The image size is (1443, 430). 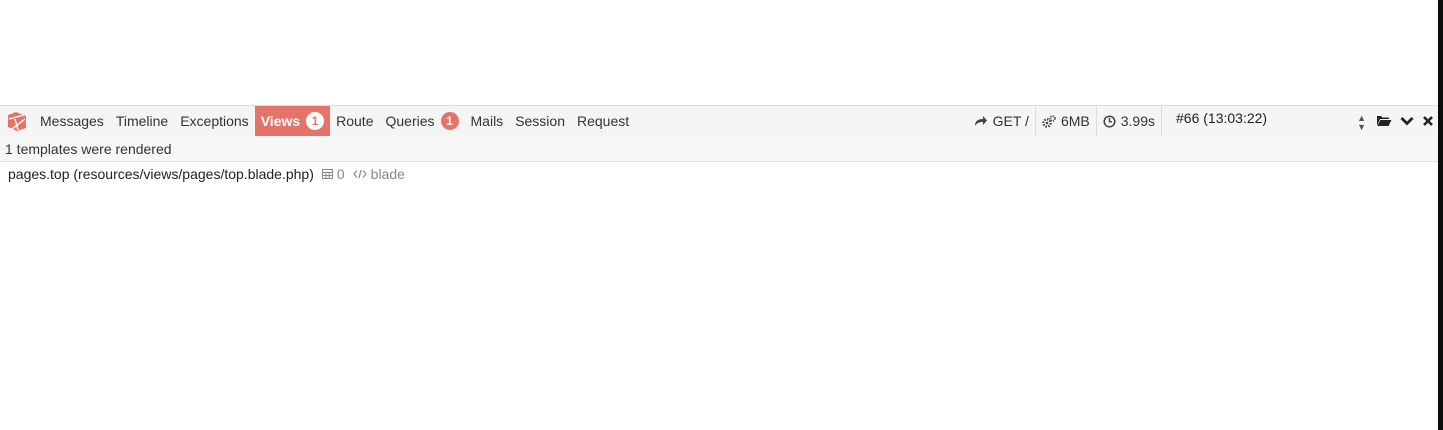 What do you see at coordinates (980, 121) in the screenshot?
I see `share-arrow-icon` at bounding box center [980, 121].